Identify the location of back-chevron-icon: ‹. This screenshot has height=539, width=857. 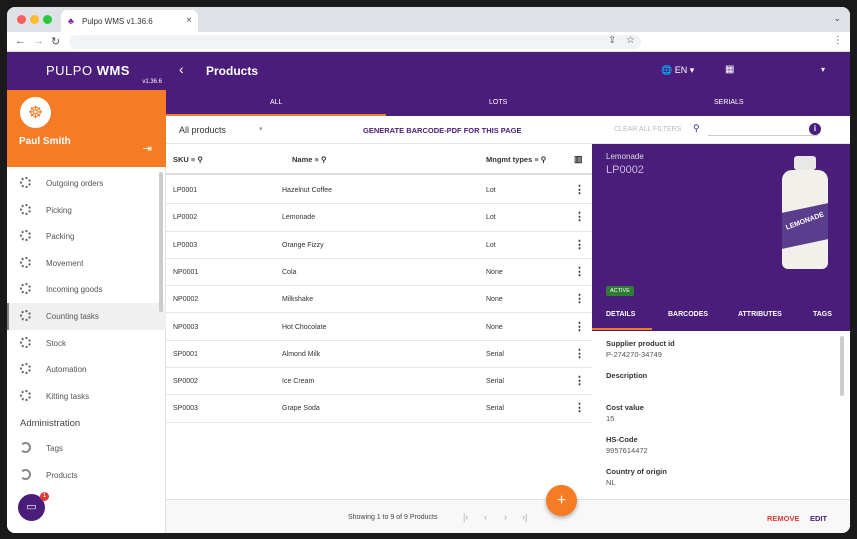
(181, 69).